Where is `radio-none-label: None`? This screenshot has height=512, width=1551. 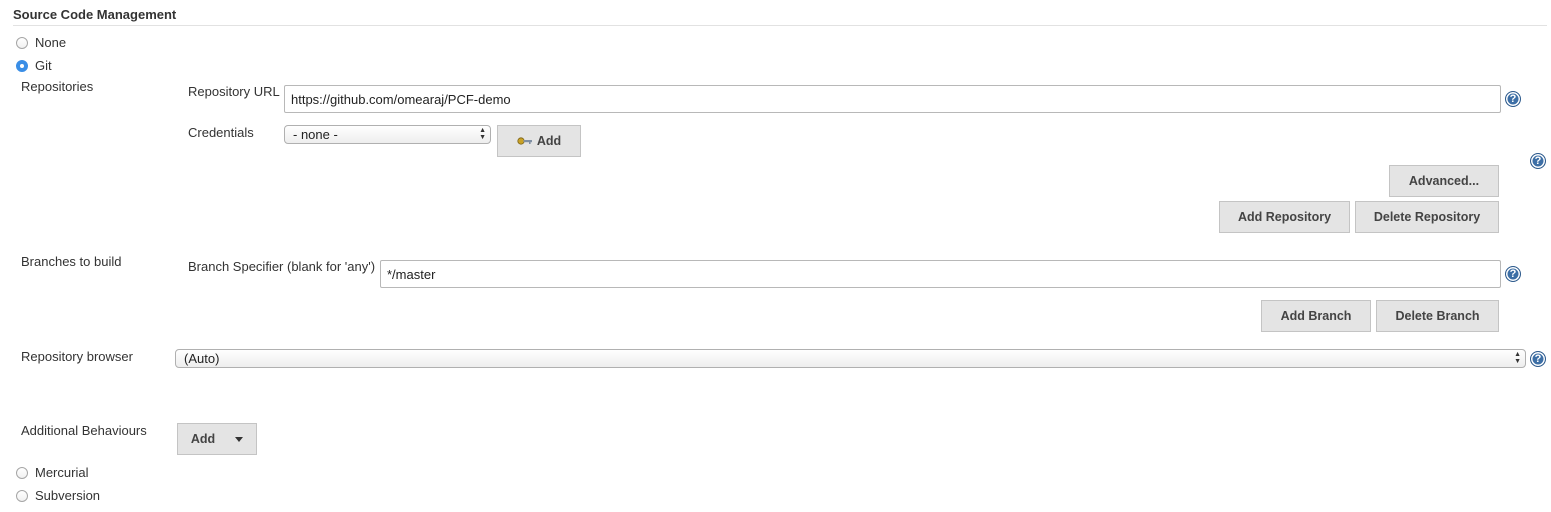 radio-none-label: None is located at coordinates (50, 42).